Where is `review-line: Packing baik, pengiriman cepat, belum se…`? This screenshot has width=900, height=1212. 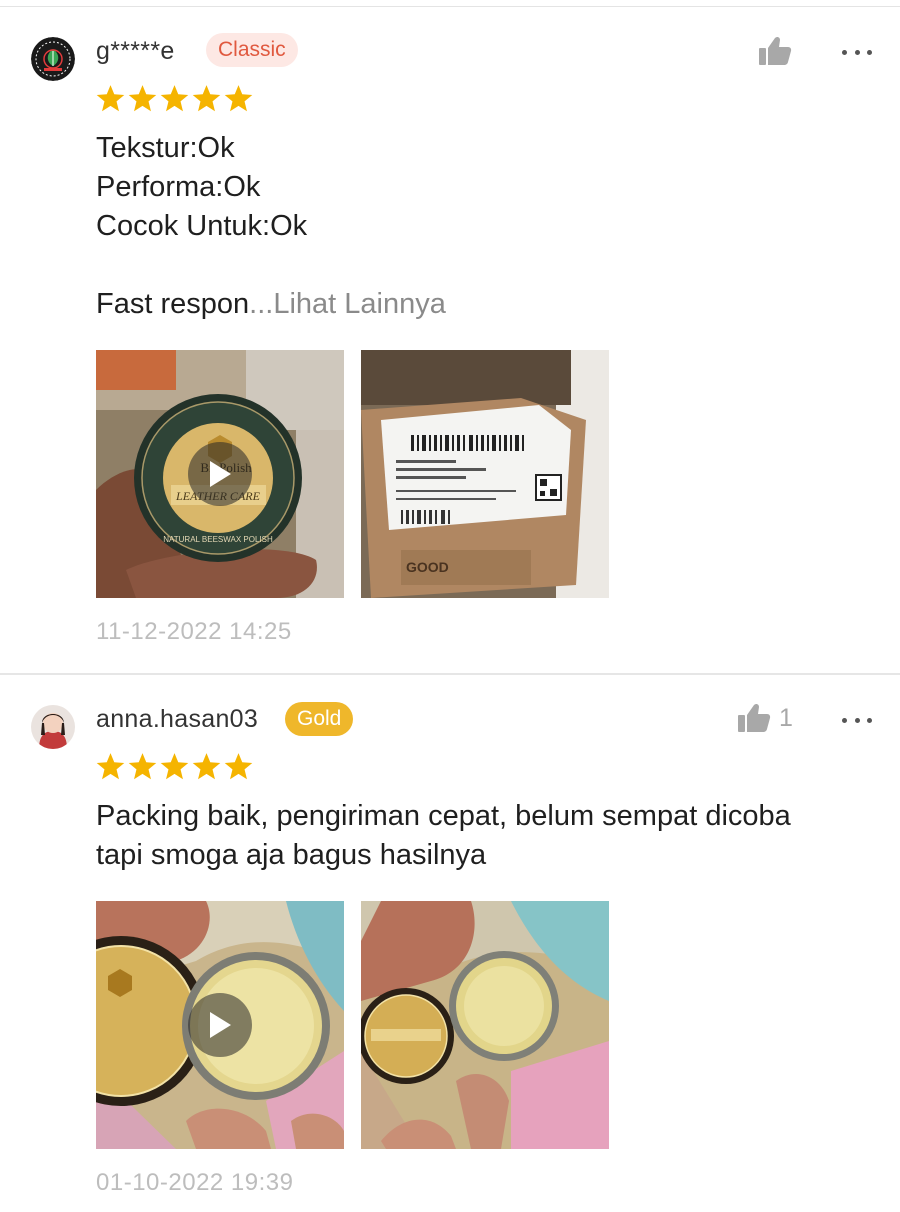
review-line: Packing baik, pengiriman cepat, belum se… is located at coordinates (443, 816).